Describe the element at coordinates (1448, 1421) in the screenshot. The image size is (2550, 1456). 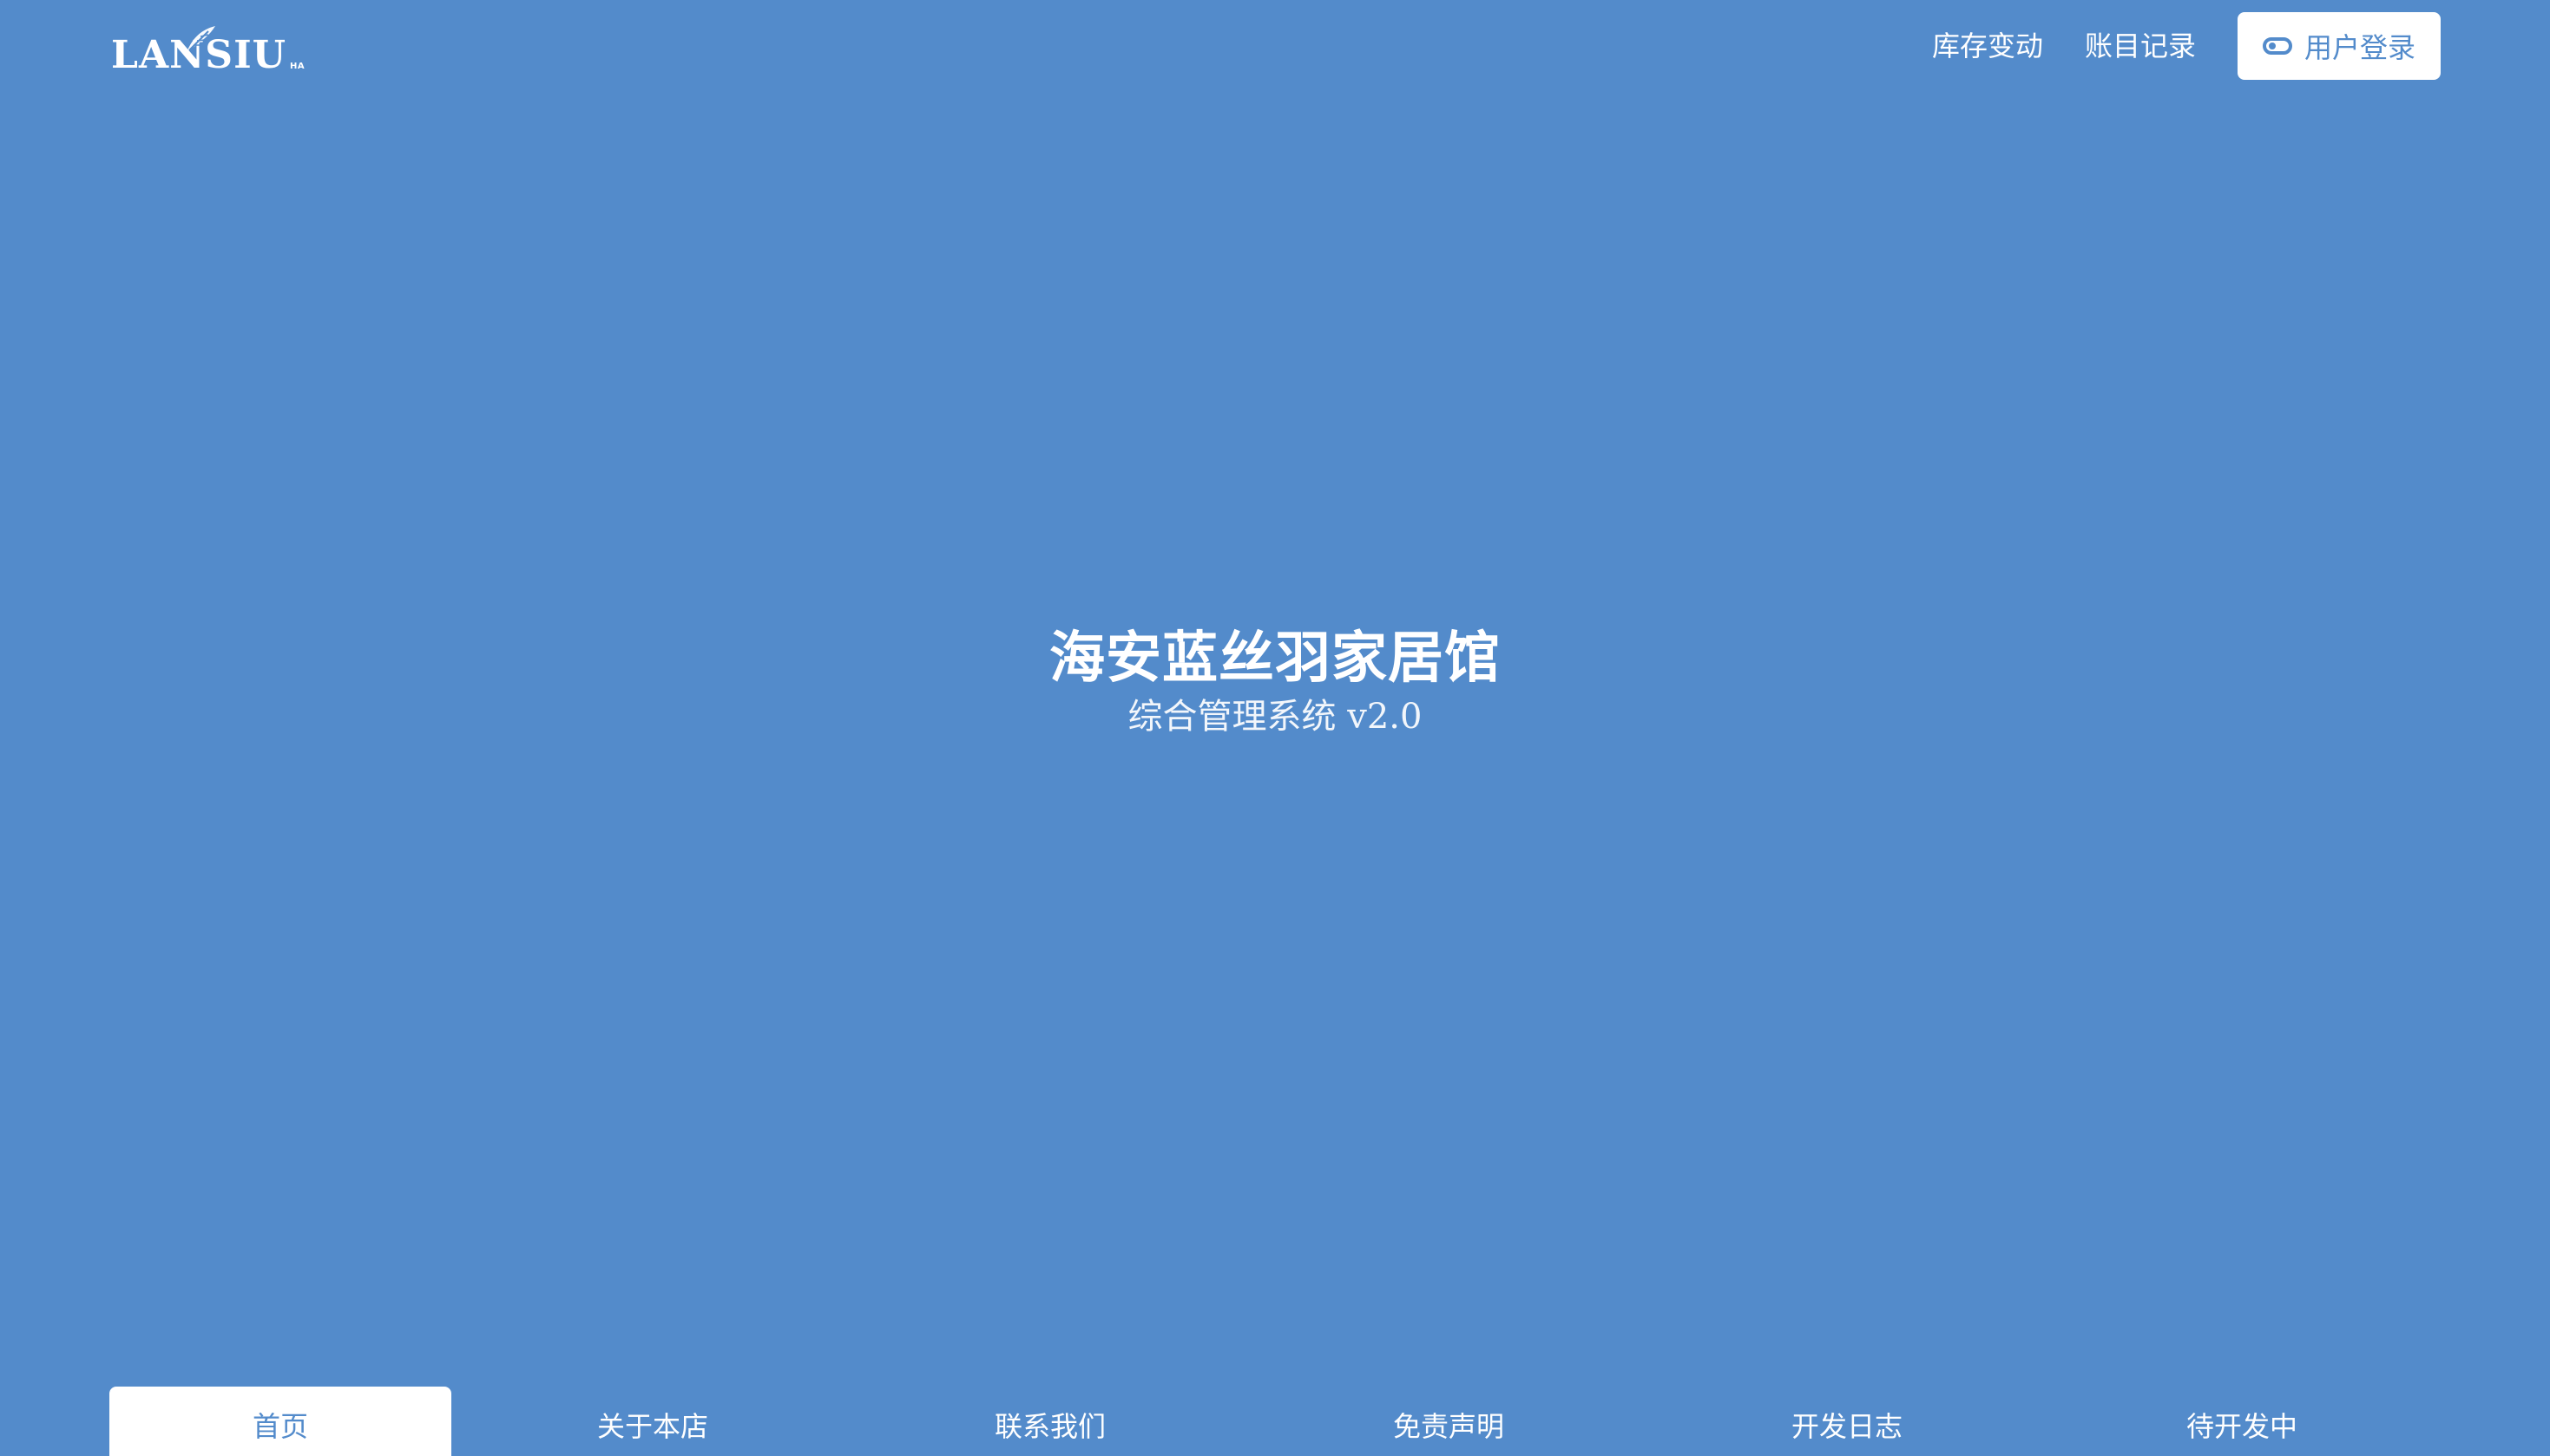
I see `tab-disclaimer: 免责声明` at that location.